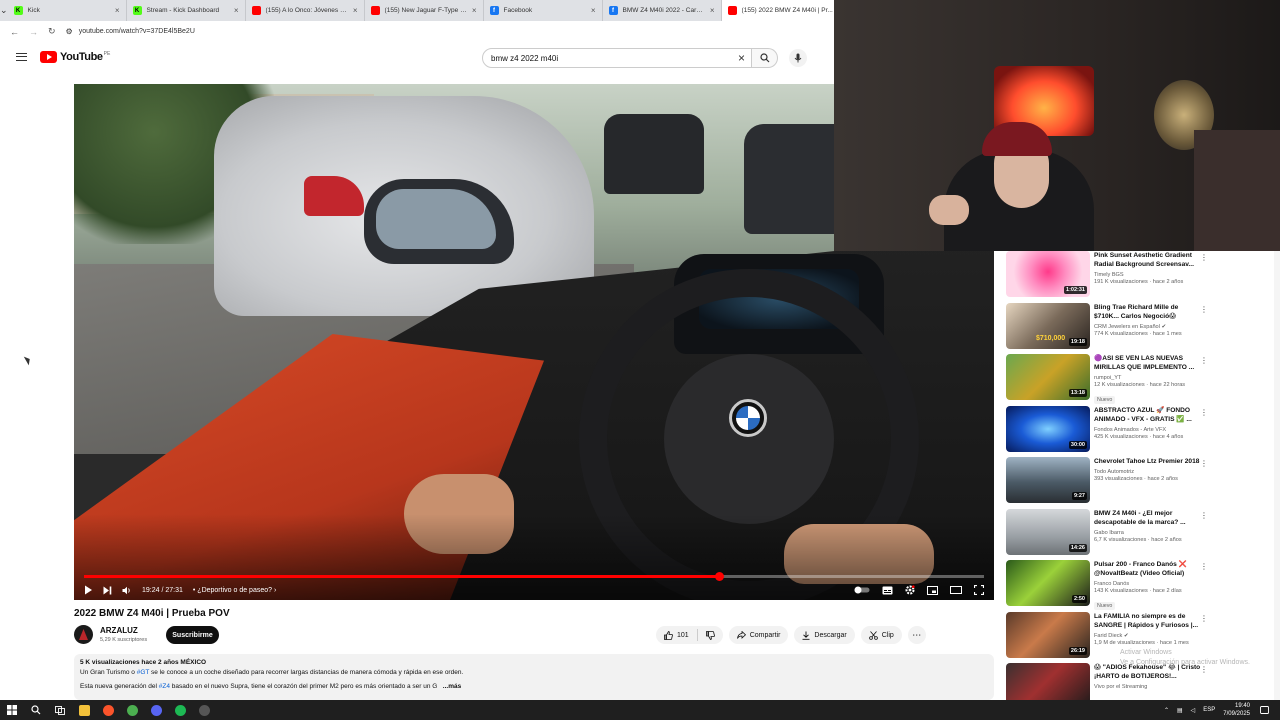  What do you see at coordinates (1048, 428) in the screenshot?
I see `video-thumbnail: 30:00` at bounding box center [1048, 428].